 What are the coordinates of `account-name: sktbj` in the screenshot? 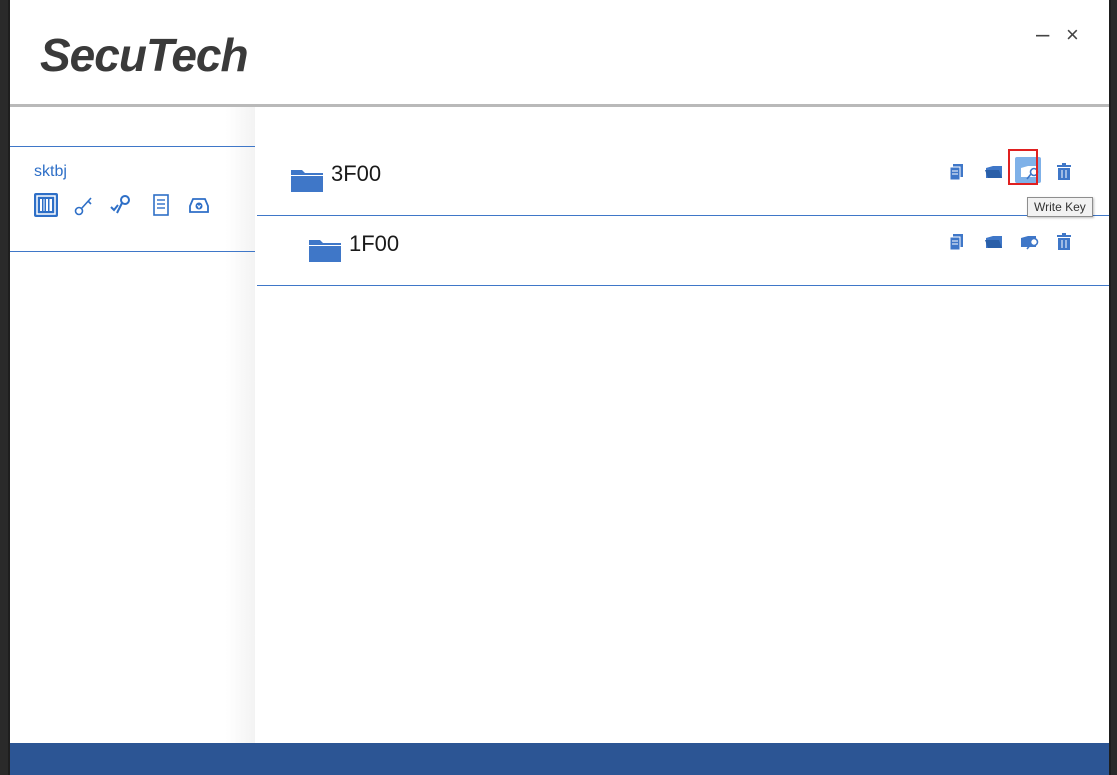 It's located at (50, 172).